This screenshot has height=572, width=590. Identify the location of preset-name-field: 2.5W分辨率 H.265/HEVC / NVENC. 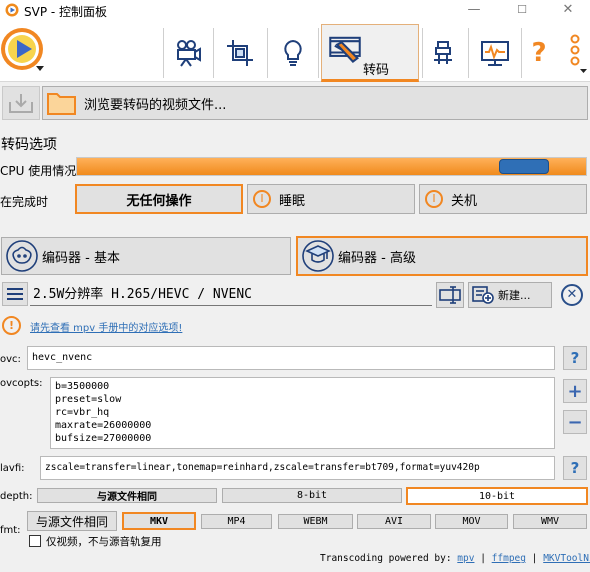
(231, 295).